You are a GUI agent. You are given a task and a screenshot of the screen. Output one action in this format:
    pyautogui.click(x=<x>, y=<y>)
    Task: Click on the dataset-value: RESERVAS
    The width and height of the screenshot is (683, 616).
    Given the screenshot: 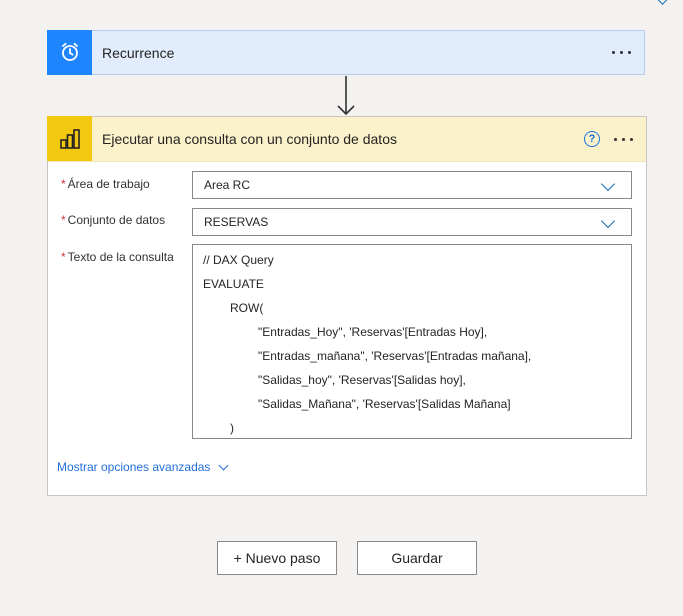 What is the action you would take?
    pyautogui.click(x=236, y=222)
    